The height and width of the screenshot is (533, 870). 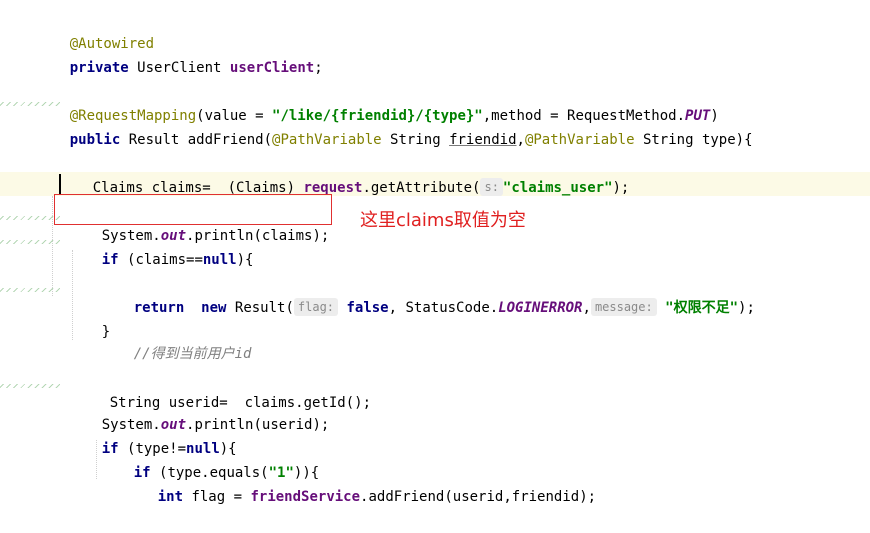 What do you see at coordinates (60, 184) in the screenshot?
I see `text-caret` at bounding box center [60, 184].